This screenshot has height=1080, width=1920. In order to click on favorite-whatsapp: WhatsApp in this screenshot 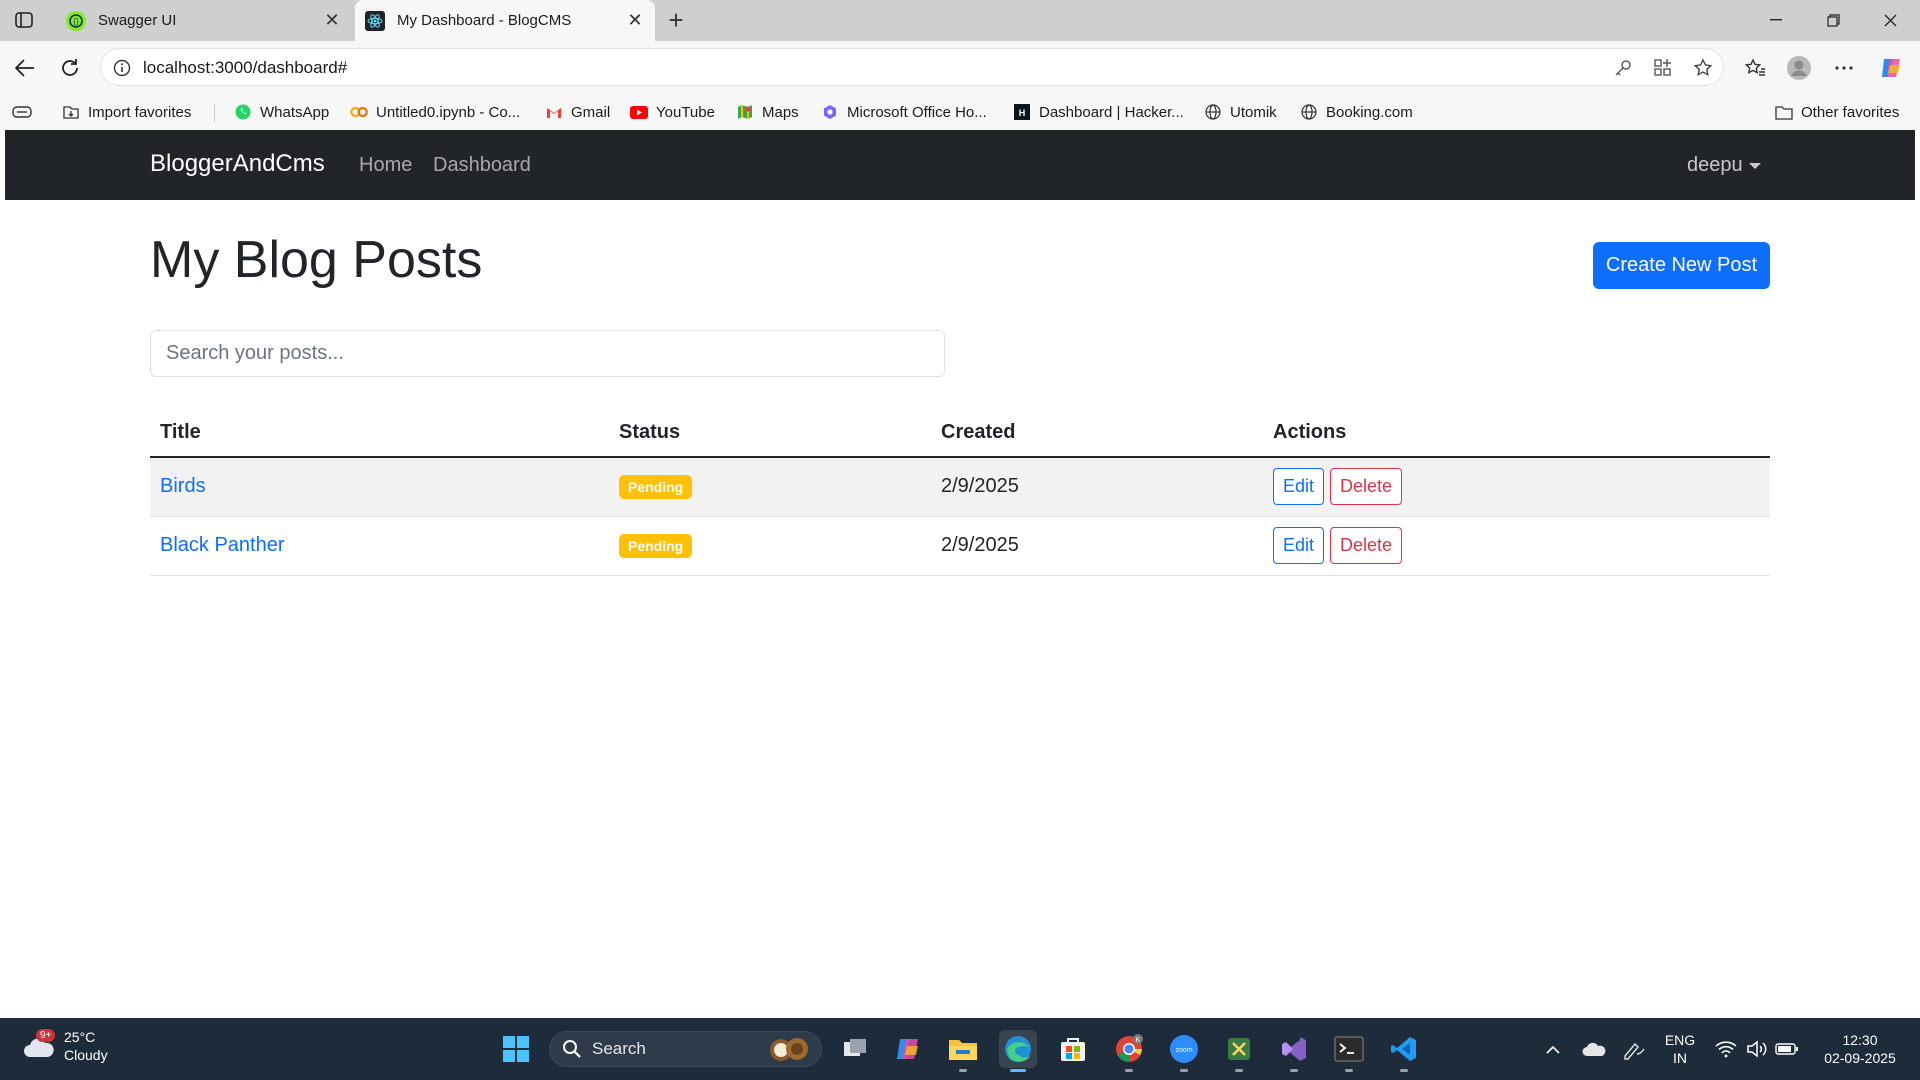, I will do `click(281, 112)`.